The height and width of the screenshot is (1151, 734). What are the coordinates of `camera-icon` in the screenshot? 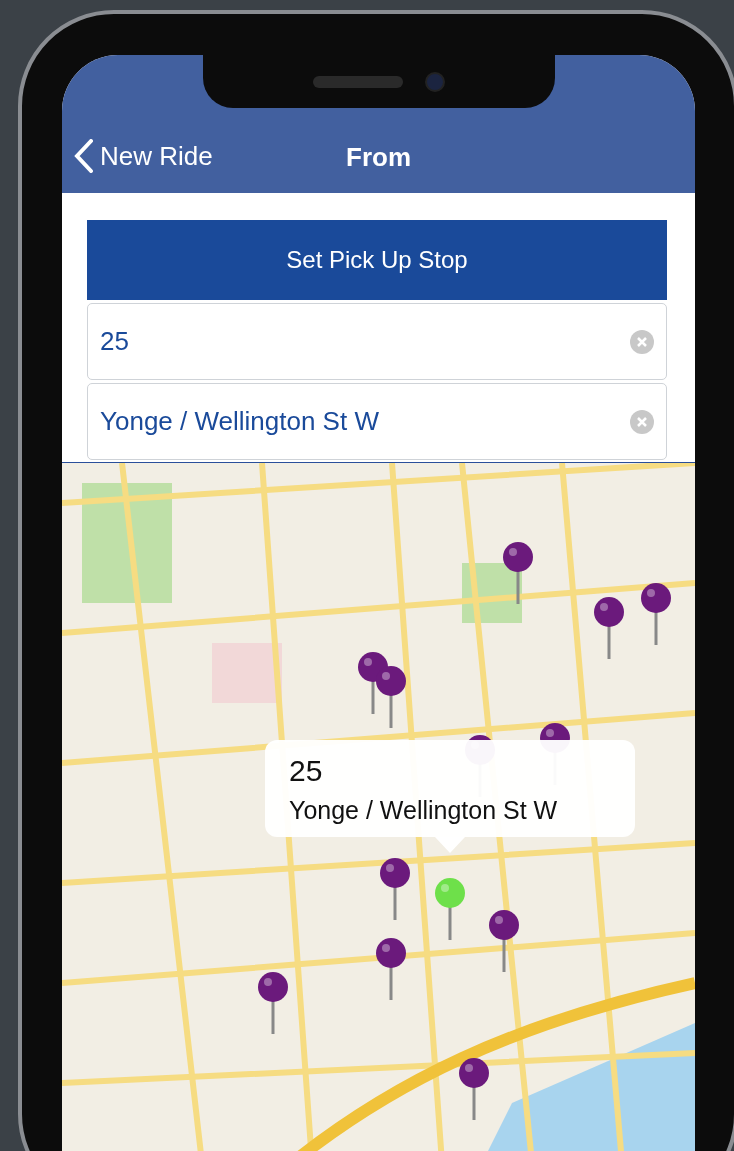 It's located at (435, 81).